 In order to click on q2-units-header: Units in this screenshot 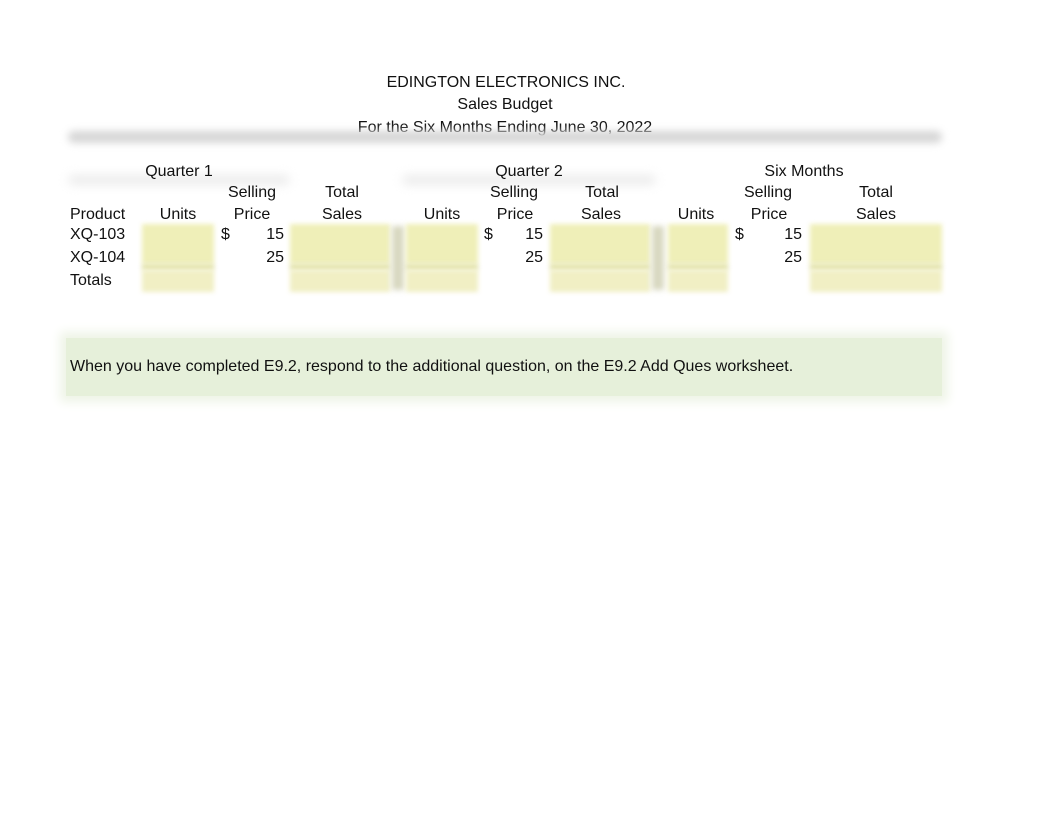, I will do `click(442, 214)`.